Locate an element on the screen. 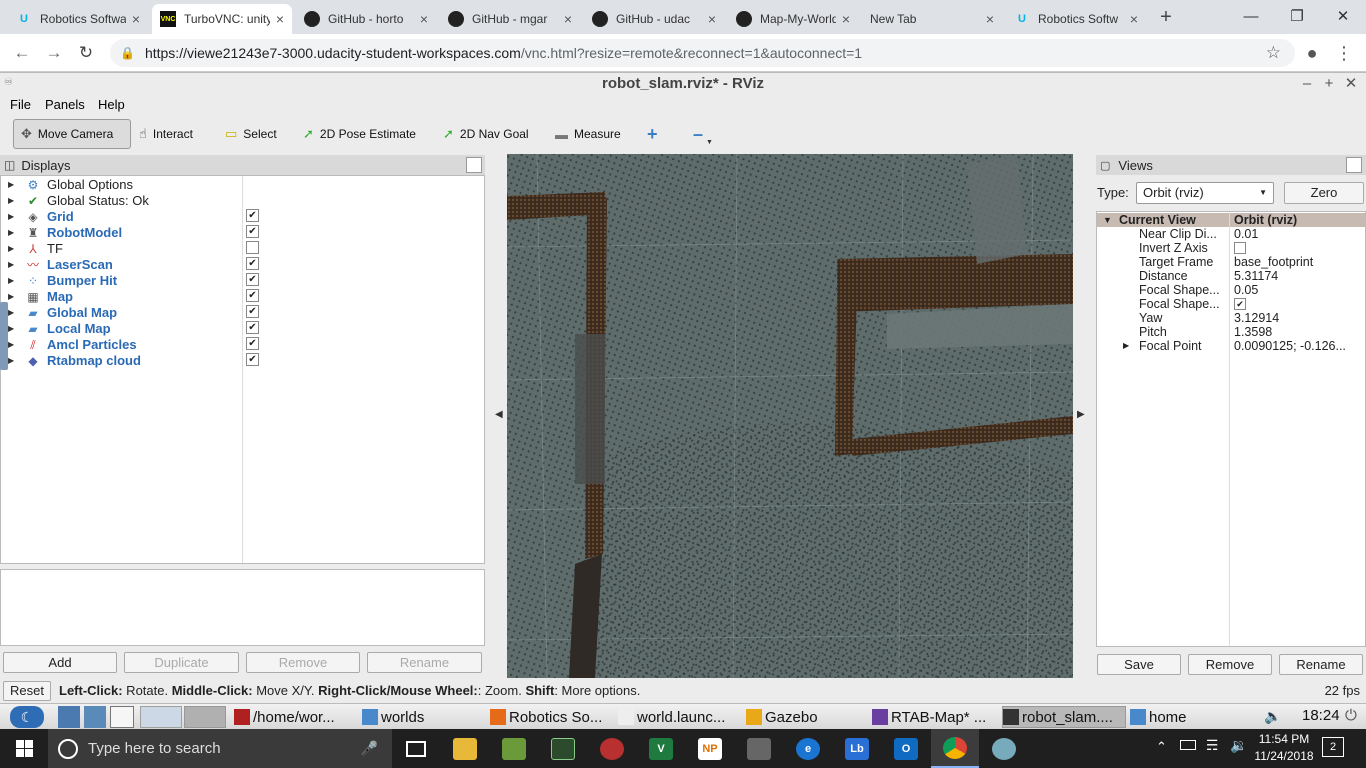 The image size is (1366, 768). back-icon: ← is located at coordinates (22, 53).